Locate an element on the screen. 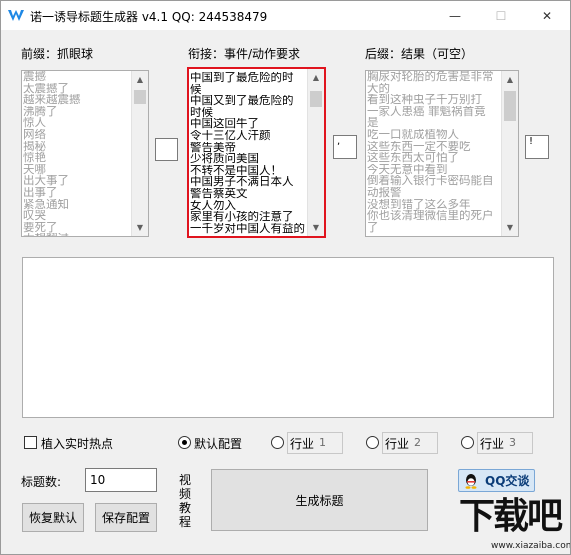  industry-3-radio is located at coordinates (467, 442).